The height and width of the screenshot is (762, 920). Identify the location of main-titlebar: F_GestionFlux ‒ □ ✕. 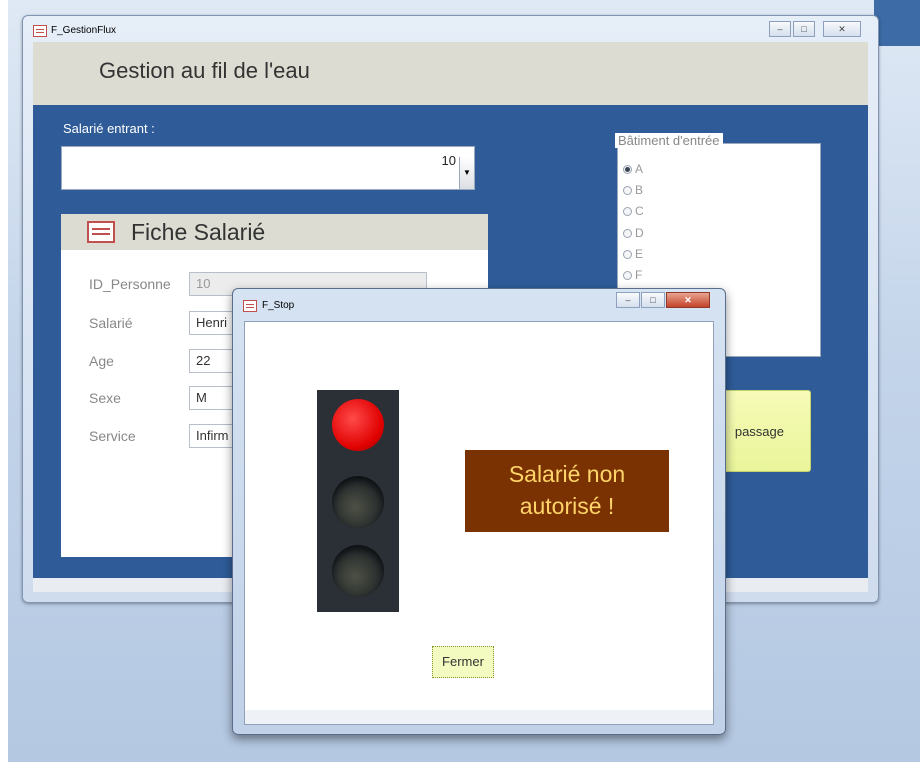
(450, 29).